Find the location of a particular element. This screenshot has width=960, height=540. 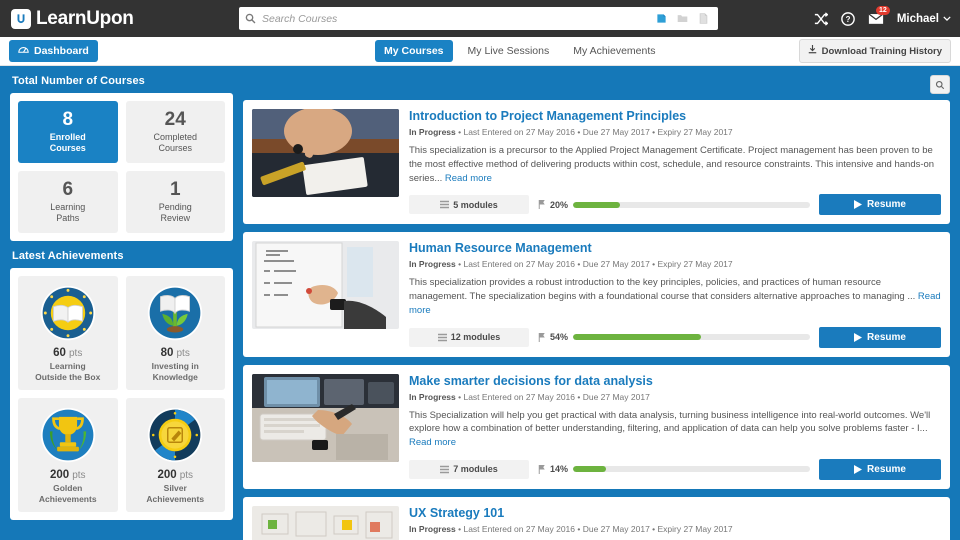

stat-number: 6 is located at coordinates (68, 189).